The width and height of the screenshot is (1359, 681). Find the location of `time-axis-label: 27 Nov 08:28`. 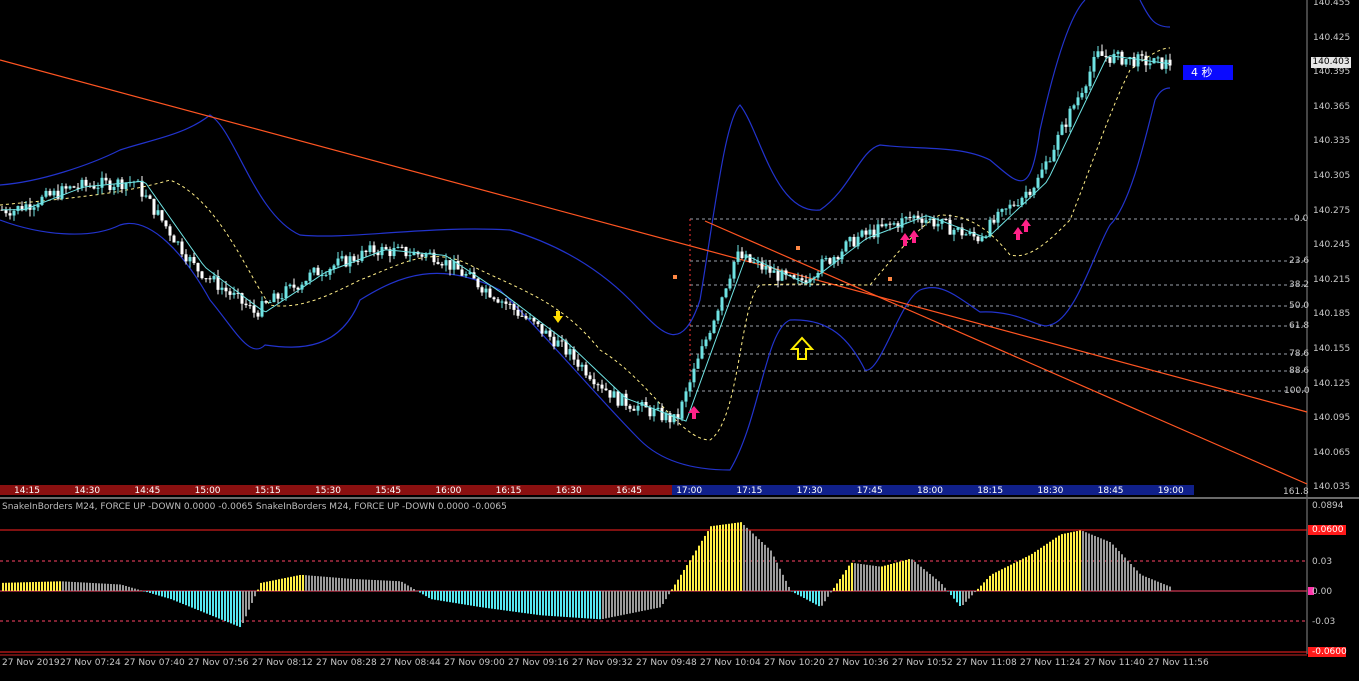

time-axis-label: 27 Nov 08:28 is located at coordinates (346, 663).